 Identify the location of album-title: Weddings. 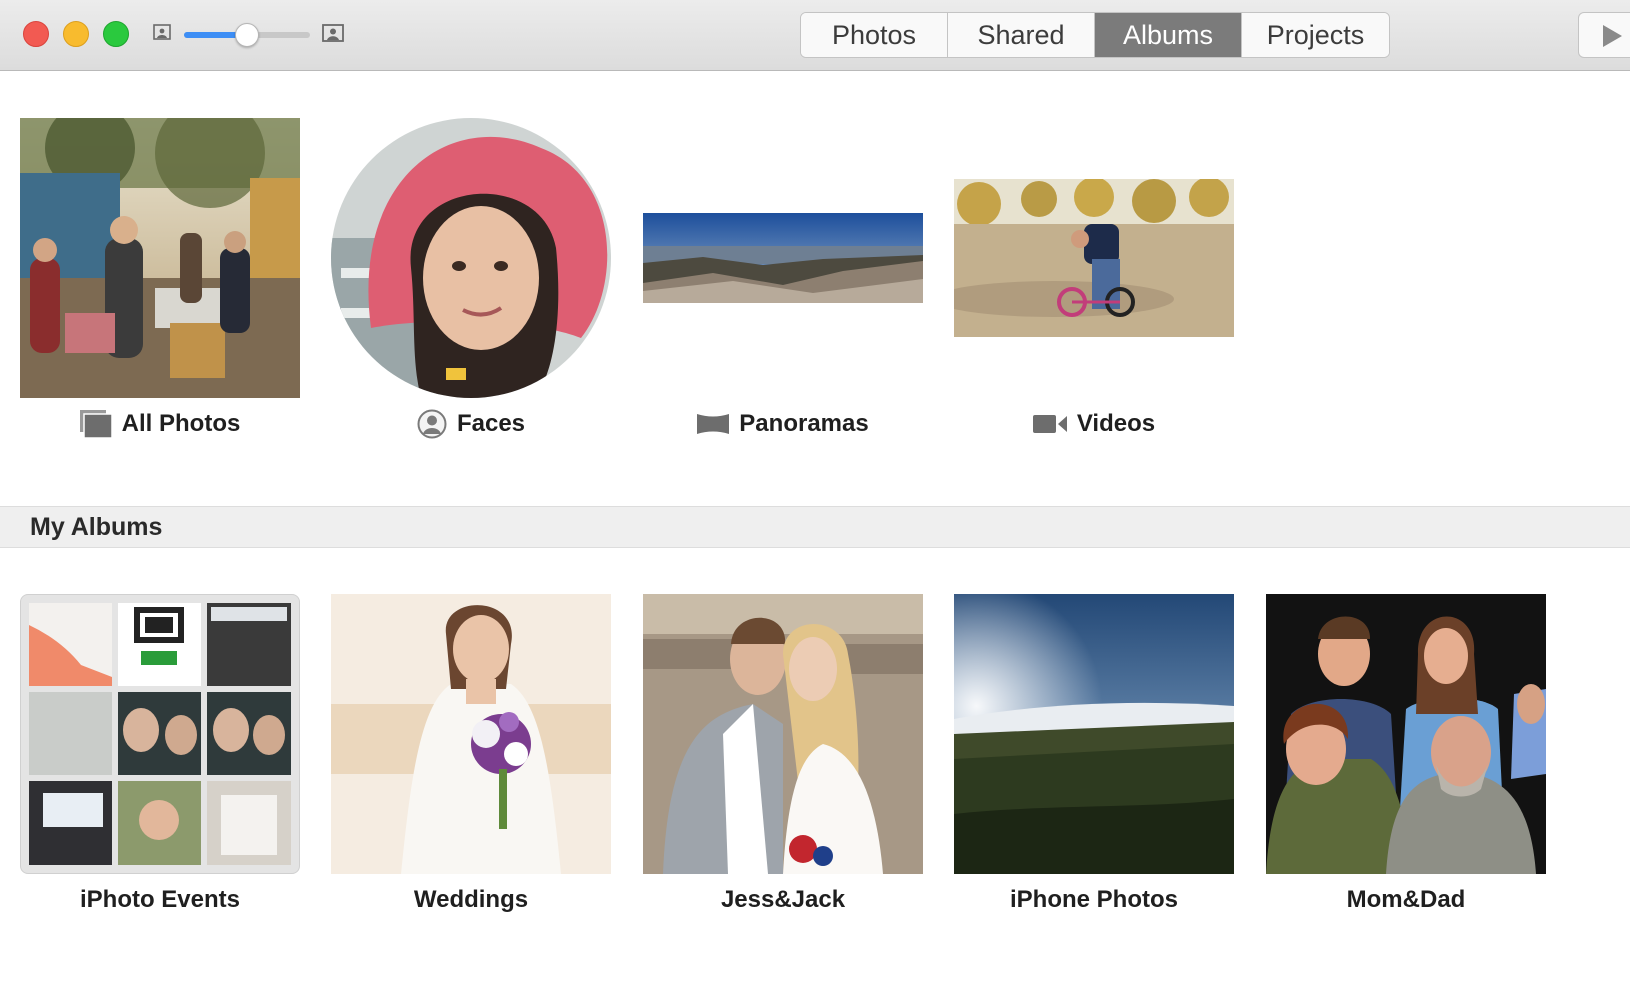
(471, 899).